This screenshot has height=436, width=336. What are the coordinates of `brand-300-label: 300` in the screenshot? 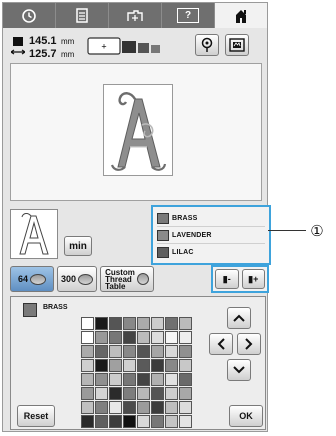 It's located at (69, 278).